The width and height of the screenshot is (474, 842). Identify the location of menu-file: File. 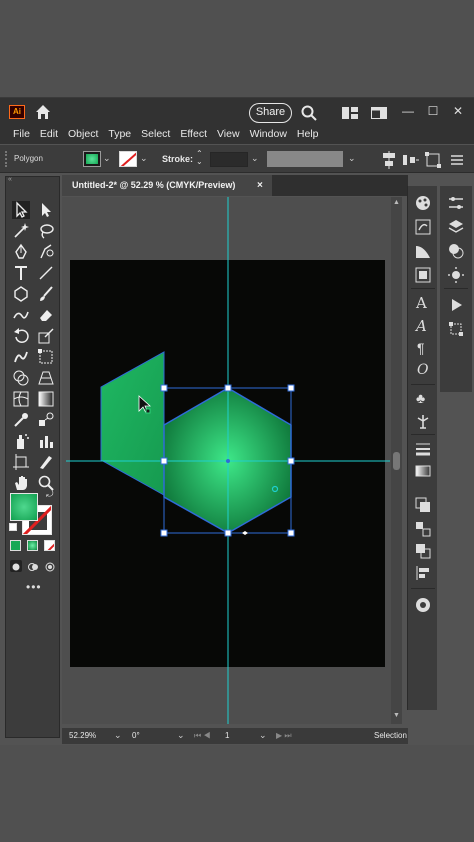
(21, 135).